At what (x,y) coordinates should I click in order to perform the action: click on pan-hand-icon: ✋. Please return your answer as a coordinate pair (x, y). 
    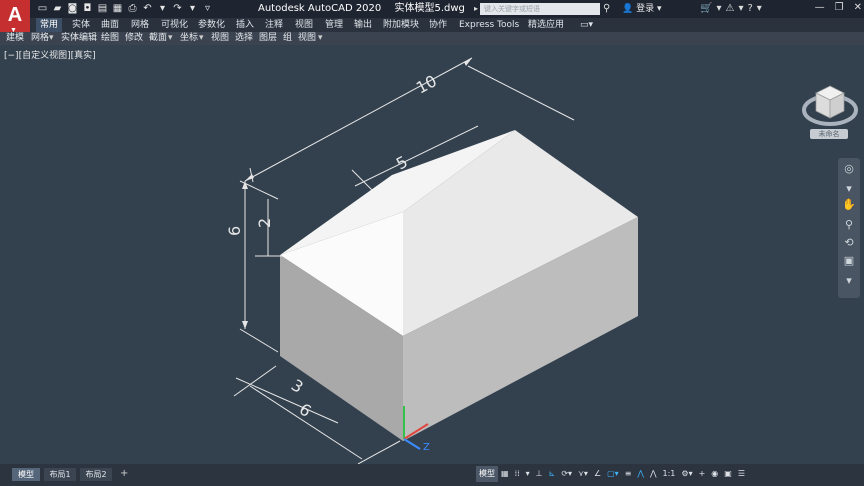
    Looking at the image, I should click on (849, 205).